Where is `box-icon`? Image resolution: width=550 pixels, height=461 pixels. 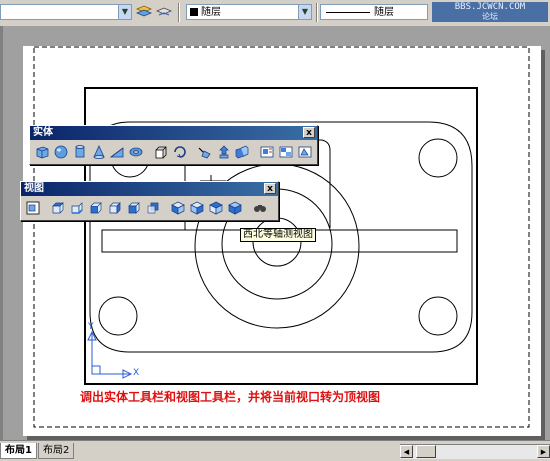 box-icon is located at coordinates (42, 152).